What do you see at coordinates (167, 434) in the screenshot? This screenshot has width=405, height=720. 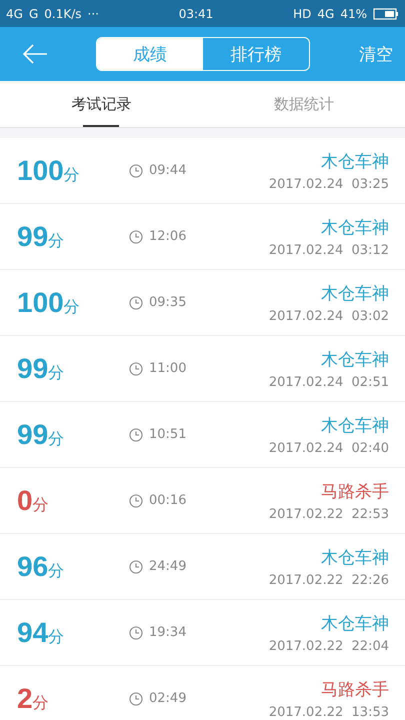 I see `duration: 10:51` at bounding box center [167, 434].